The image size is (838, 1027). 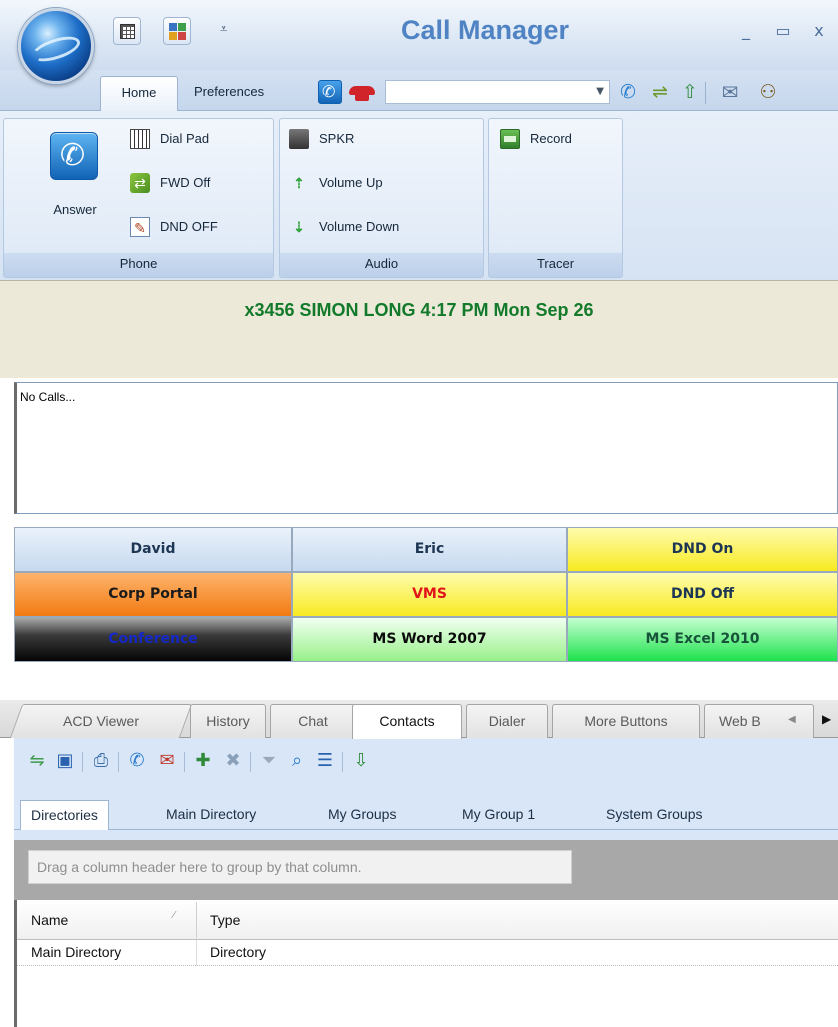 I want to click on dialpad-icon, so click(x=140, y=139).